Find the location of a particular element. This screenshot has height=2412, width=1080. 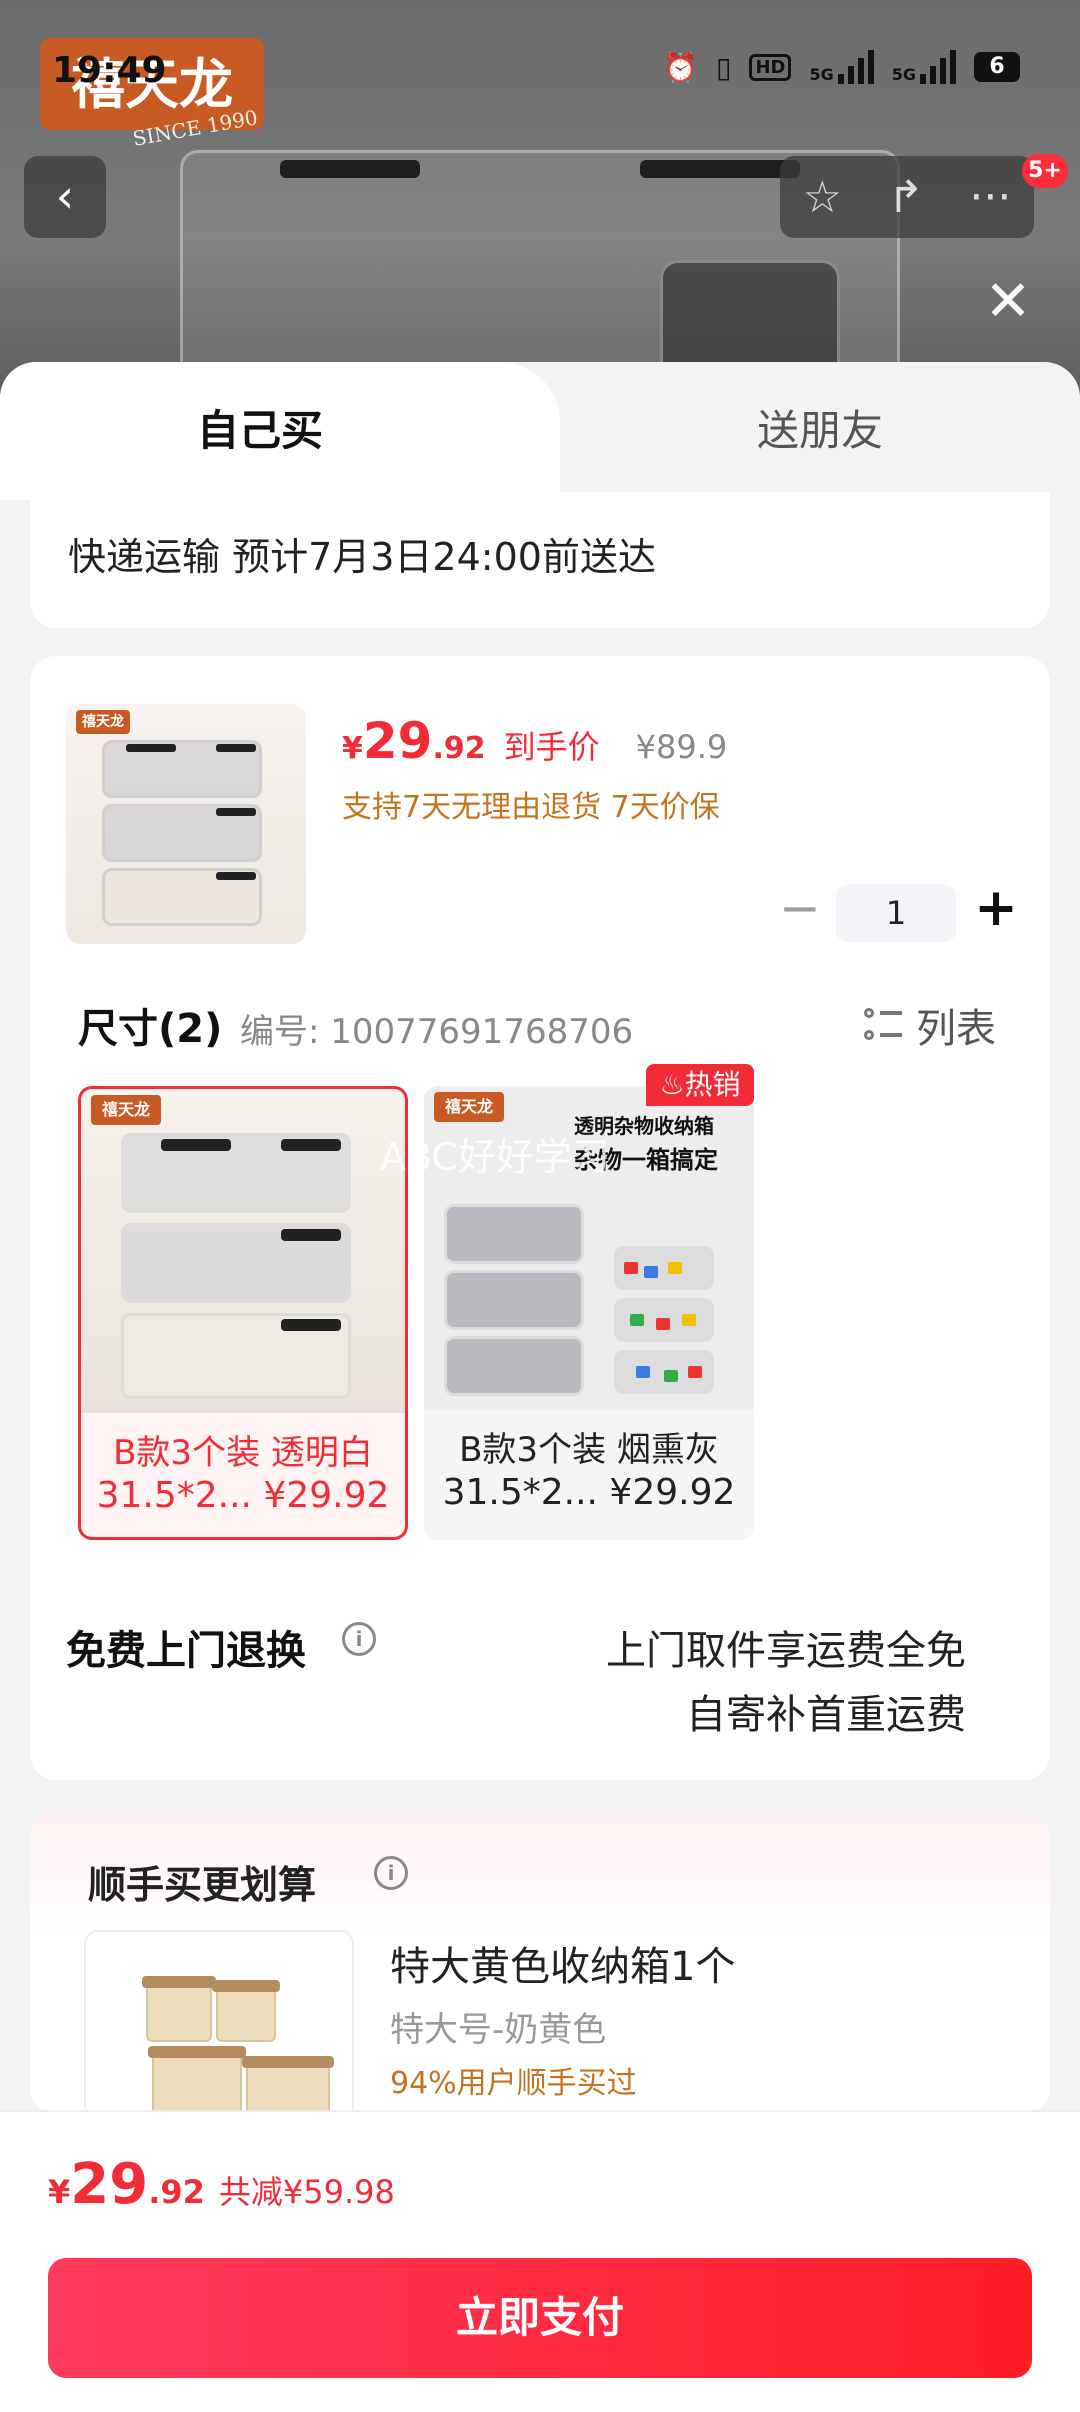

shipping-card: 快递运输 预计7月3日24:00前送达 is located at coordinates (540, 560).